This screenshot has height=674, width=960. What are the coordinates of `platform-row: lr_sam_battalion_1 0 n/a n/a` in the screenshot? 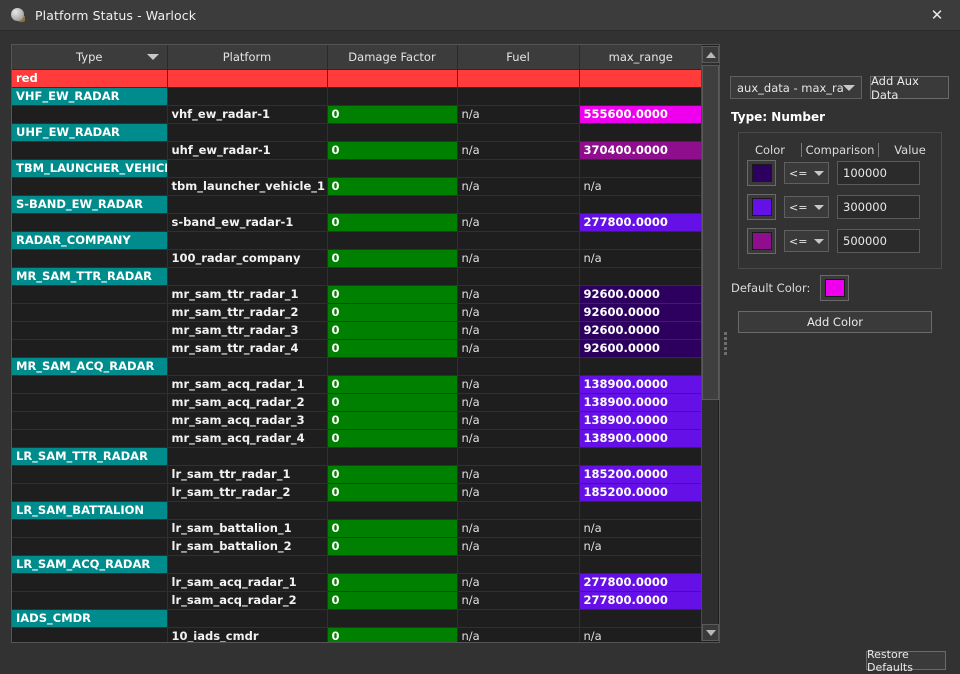 It's located at (357, 528).